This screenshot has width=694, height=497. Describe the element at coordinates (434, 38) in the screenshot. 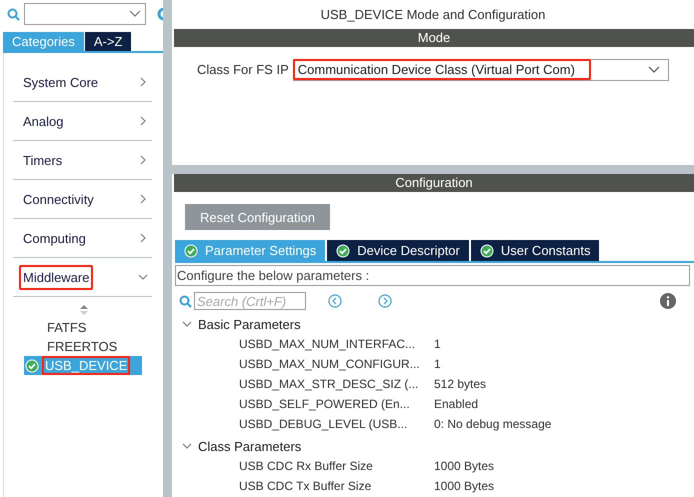

I see `section-header: Mode` at that location.